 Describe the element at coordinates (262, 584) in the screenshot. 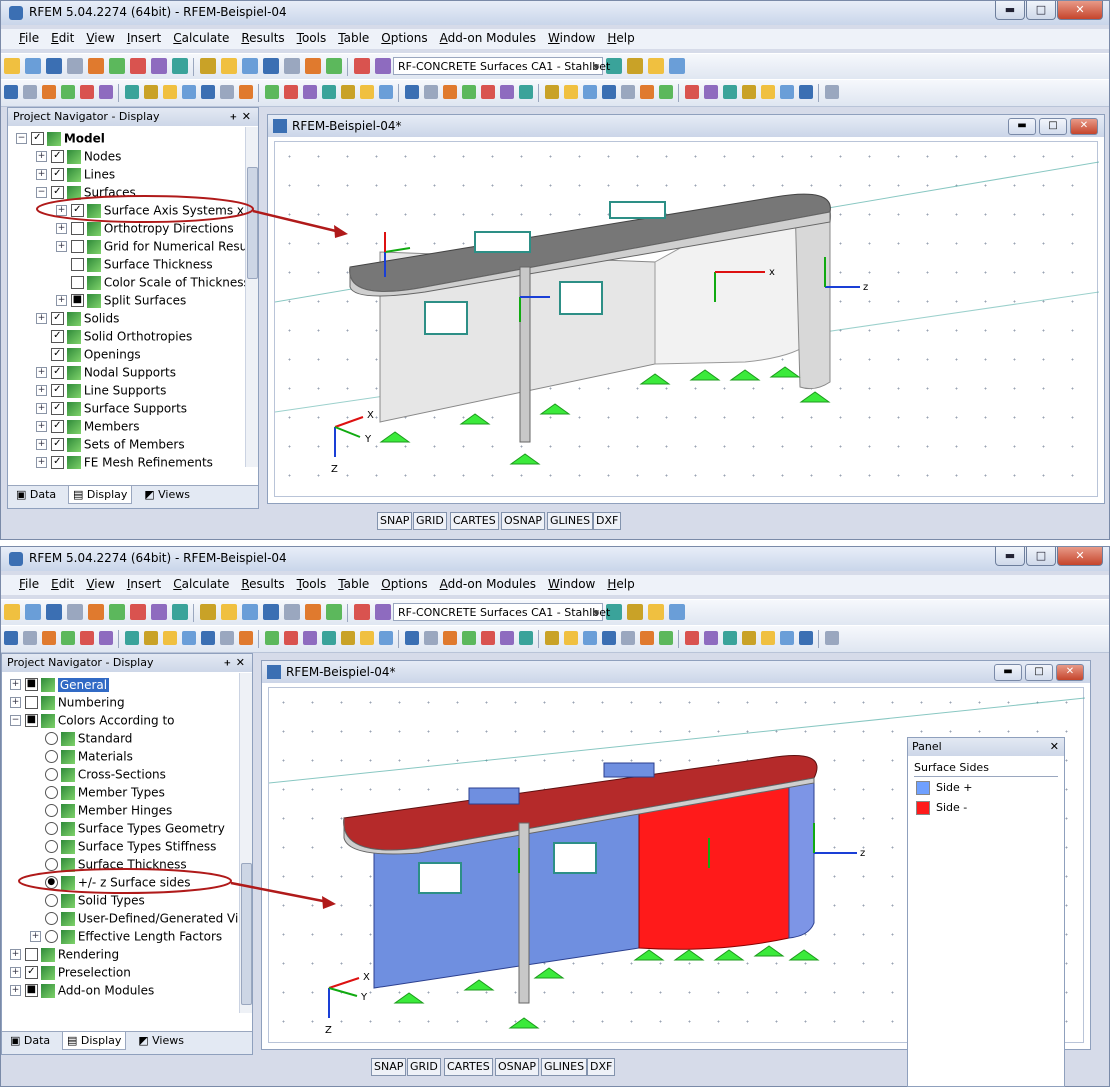

I see `menu-results: Results` at that location.